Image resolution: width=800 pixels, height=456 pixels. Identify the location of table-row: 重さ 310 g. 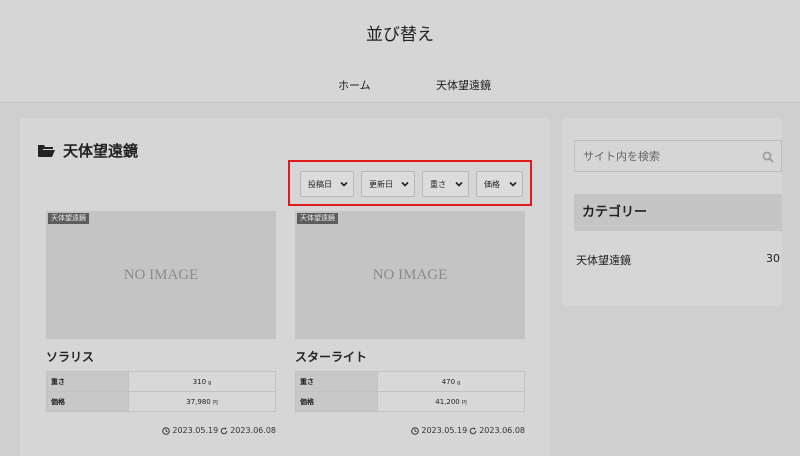
(161, 381).